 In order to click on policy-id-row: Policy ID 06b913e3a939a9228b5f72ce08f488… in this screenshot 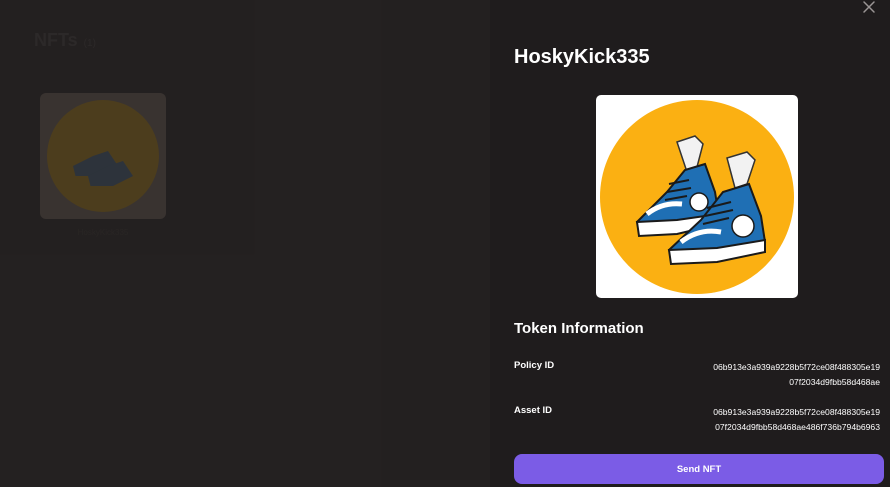, I will do `click(697, 375)`.